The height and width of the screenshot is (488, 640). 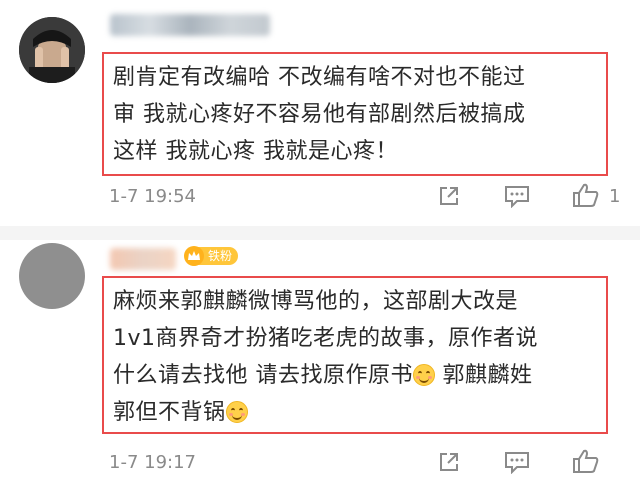 I want to click on crown-icon, so click(x=194, y=256).